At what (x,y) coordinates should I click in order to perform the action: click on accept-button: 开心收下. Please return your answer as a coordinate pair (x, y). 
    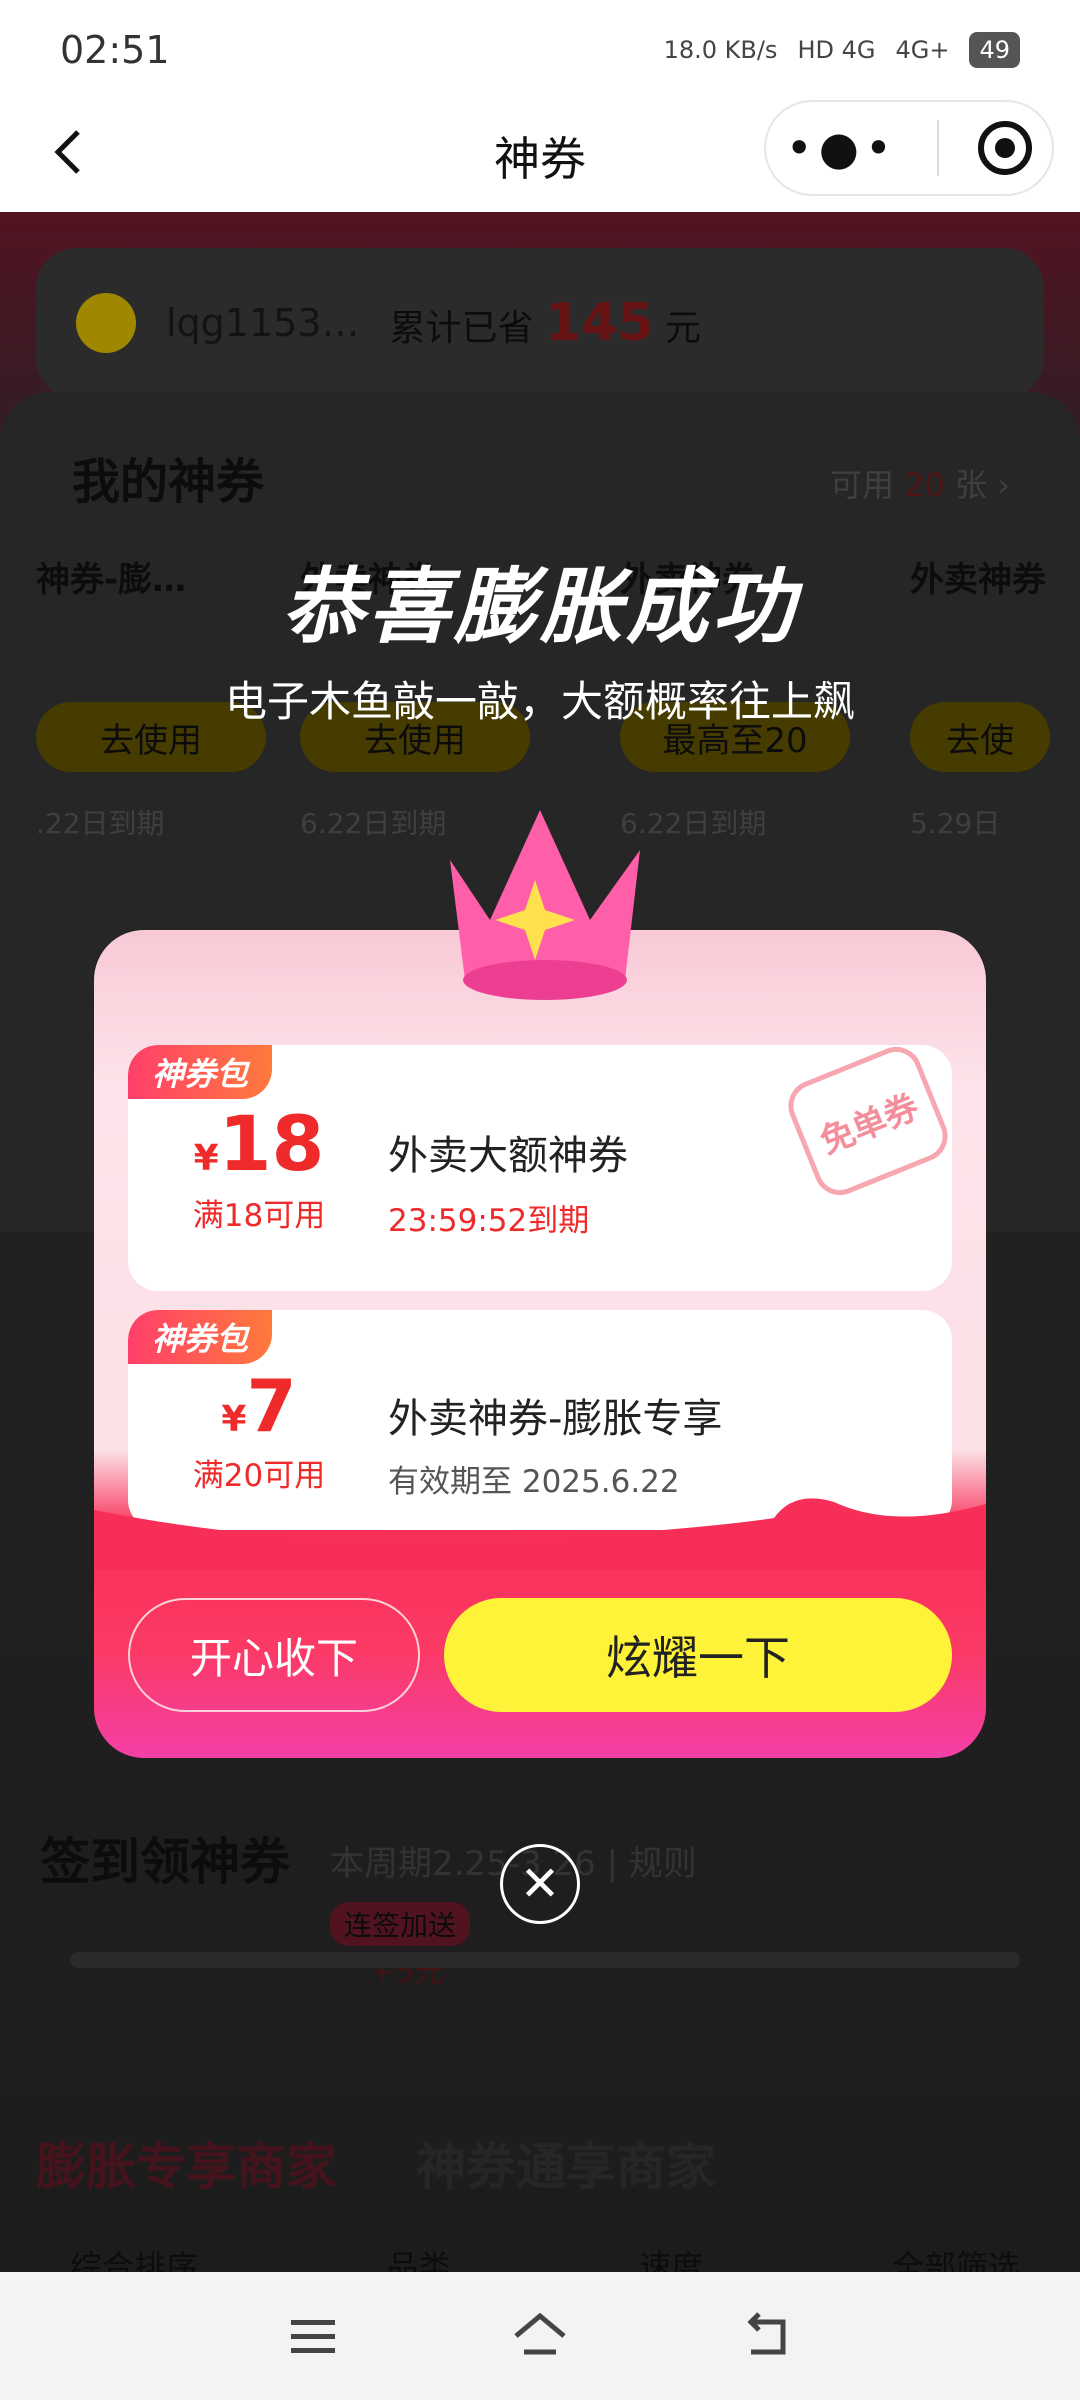
    Looking at the image, I should click on (274, 1655).